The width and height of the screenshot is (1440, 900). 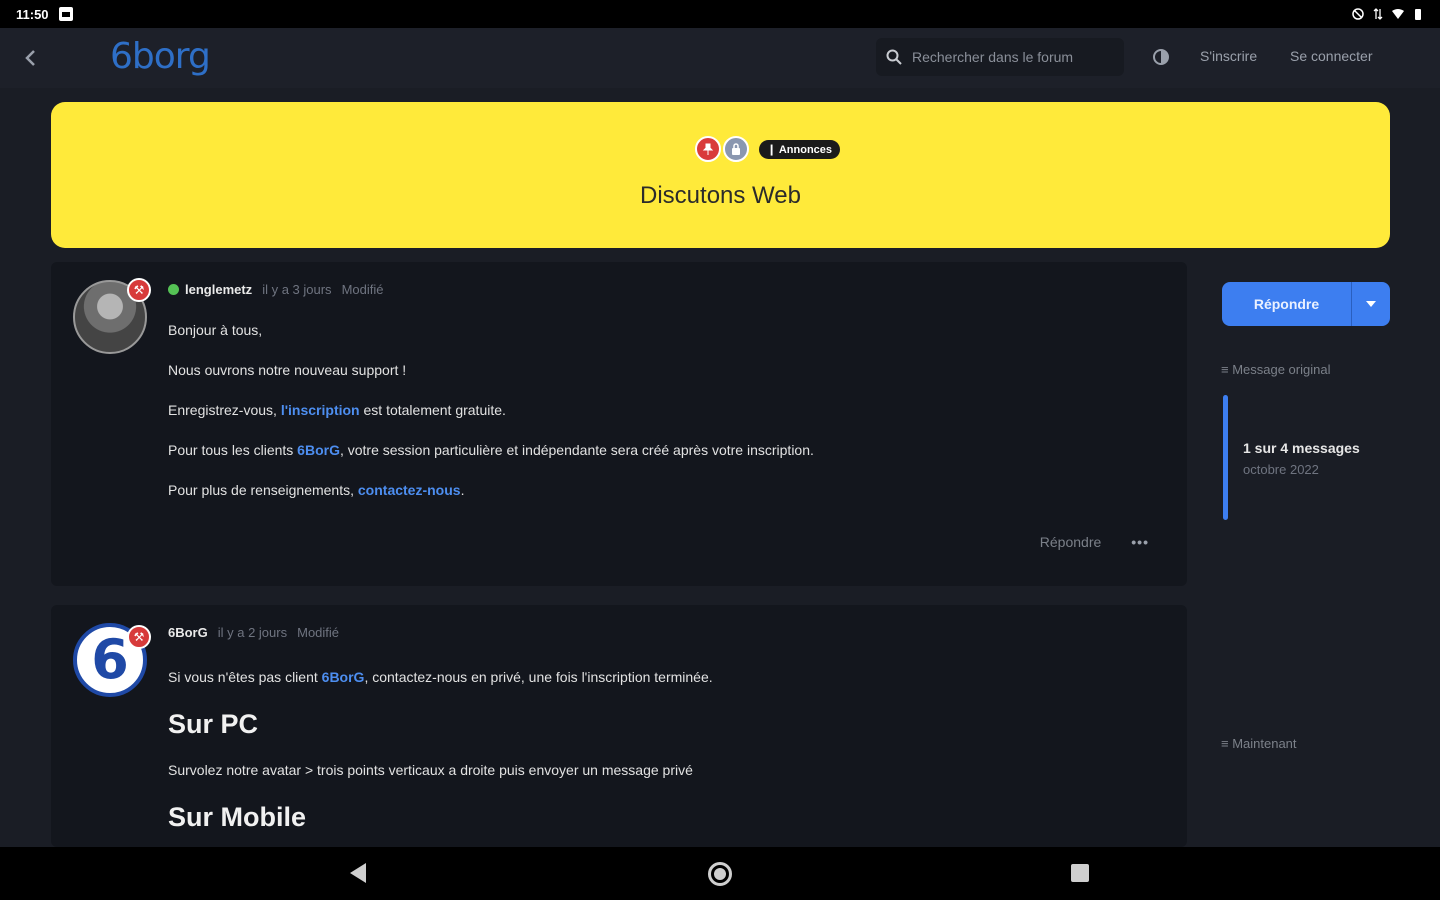 I want to click on nav-back-icon, so click(x=358, y=873).